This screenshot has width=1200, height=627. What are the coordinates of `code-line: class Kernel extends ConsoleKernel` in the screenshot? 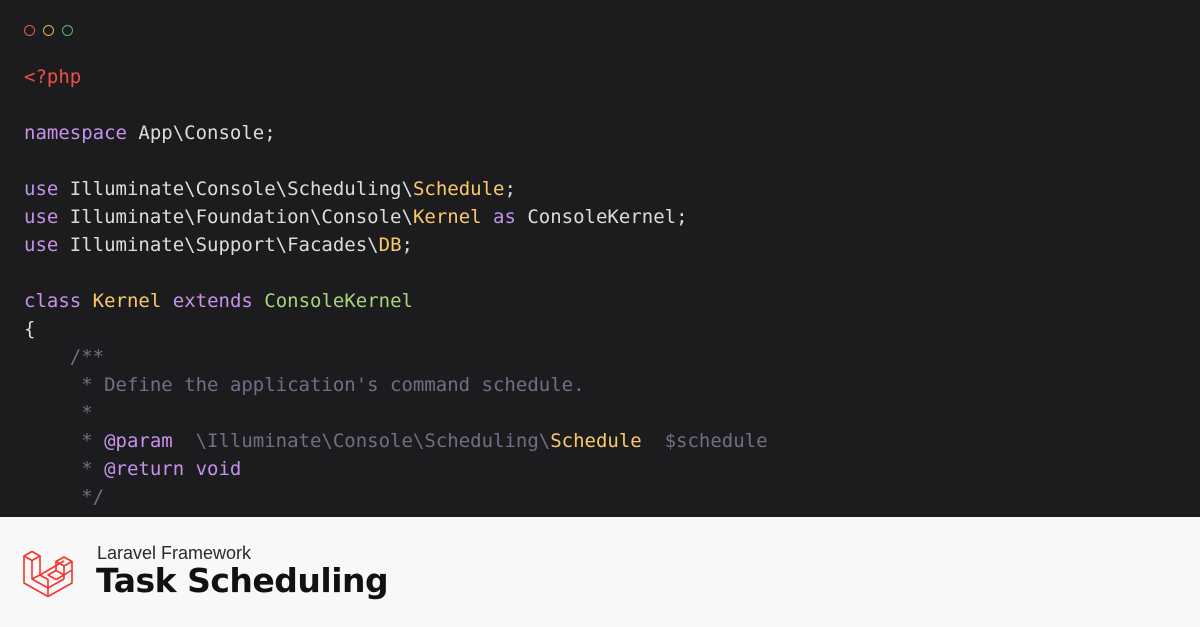 It's located at (396, 301).